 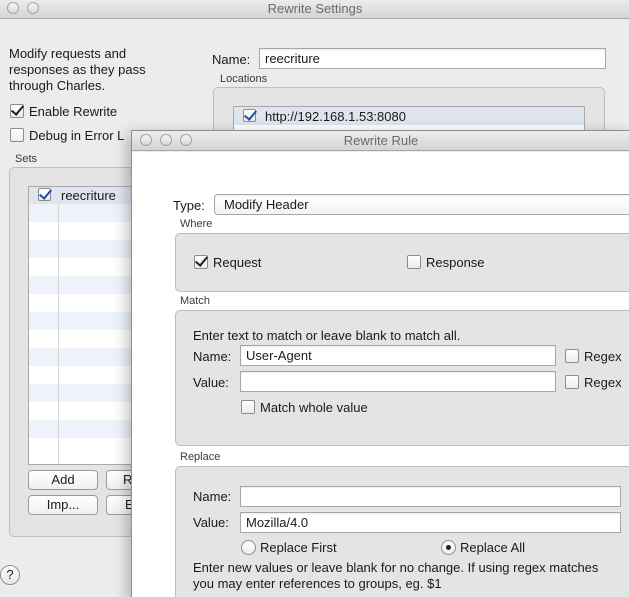 What do you see at coordinates (398, 381) in the screenshot?
I see `match-value-field` at bounding box center [398, 381].